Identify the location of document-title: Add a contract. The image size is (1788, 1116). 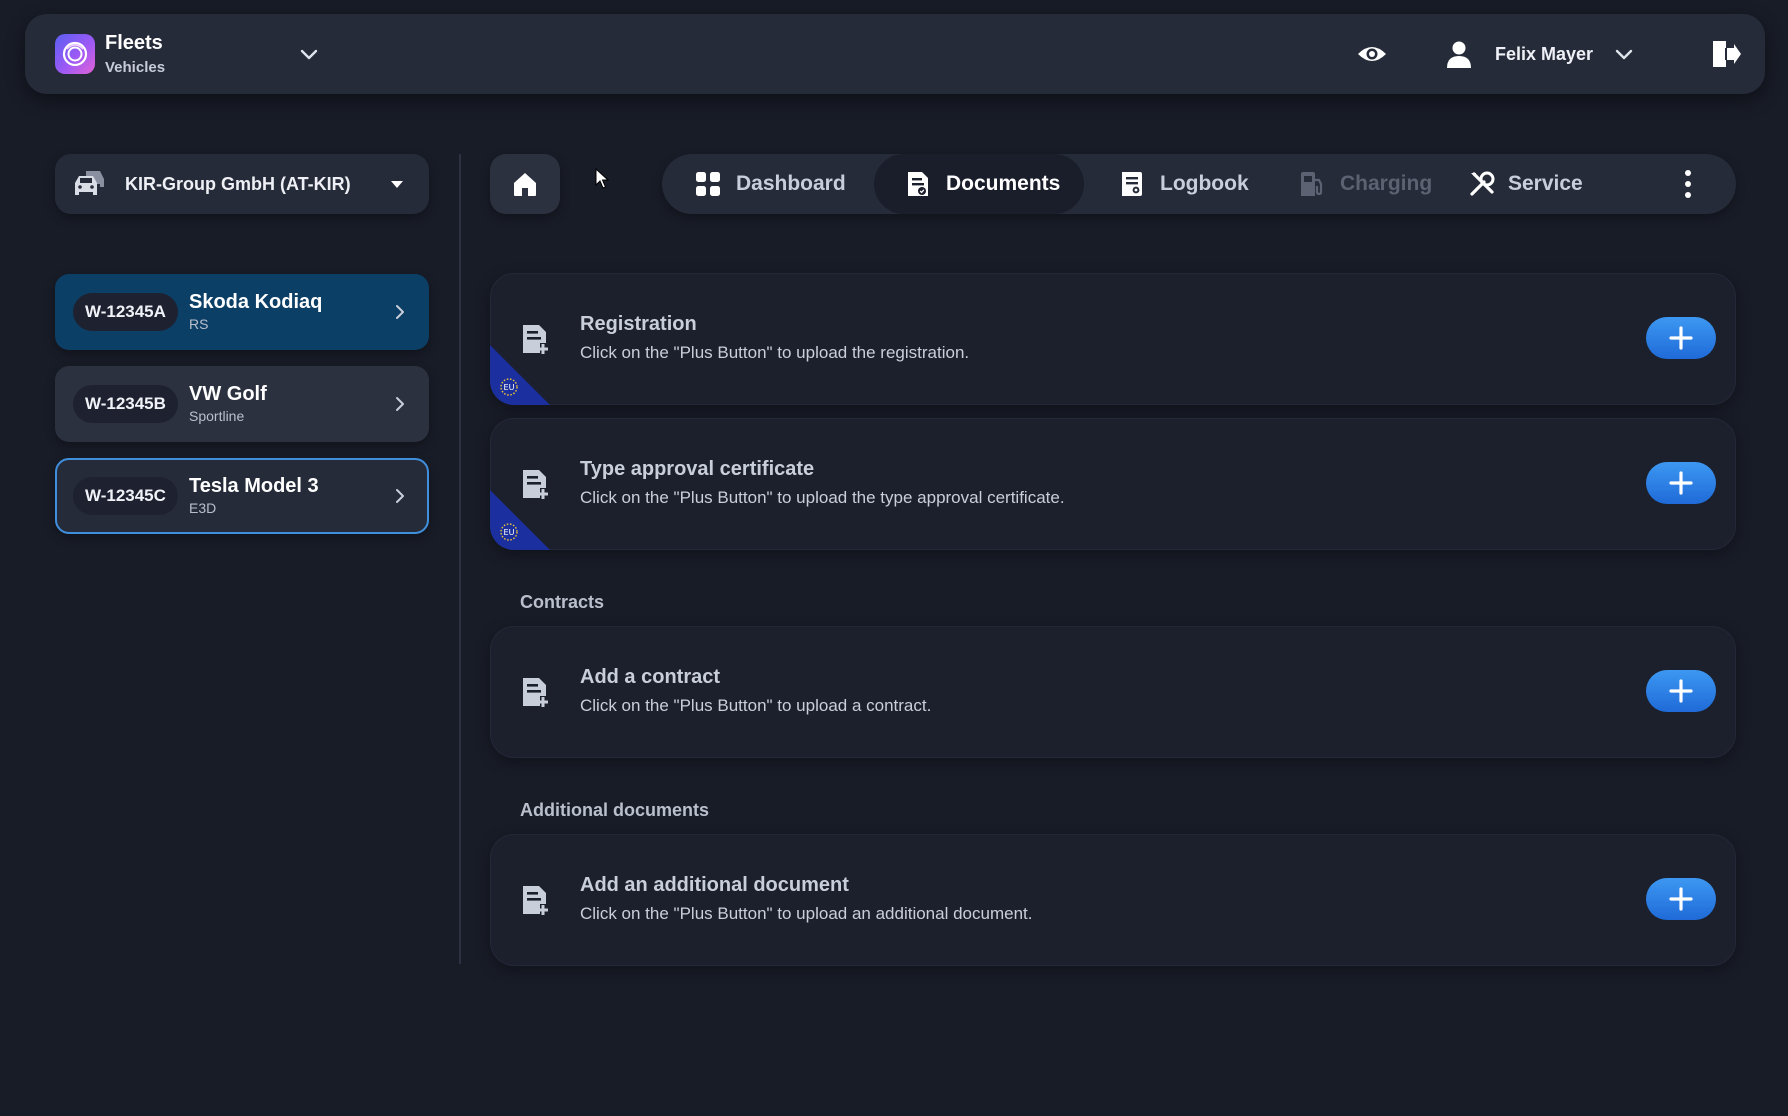
(650, 677).